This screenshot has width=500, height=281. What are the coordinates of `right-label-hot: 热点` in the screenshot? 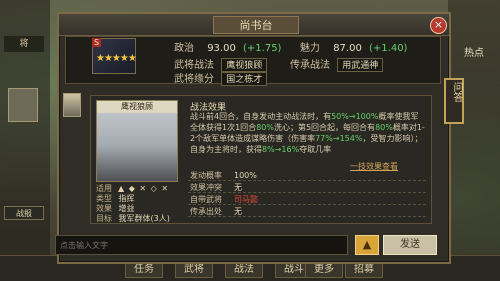 It's located at (474, 51).